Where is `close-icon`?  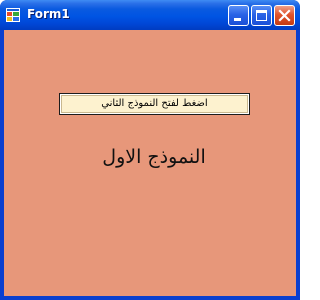 close-icon is located at coordinates (284, 15).